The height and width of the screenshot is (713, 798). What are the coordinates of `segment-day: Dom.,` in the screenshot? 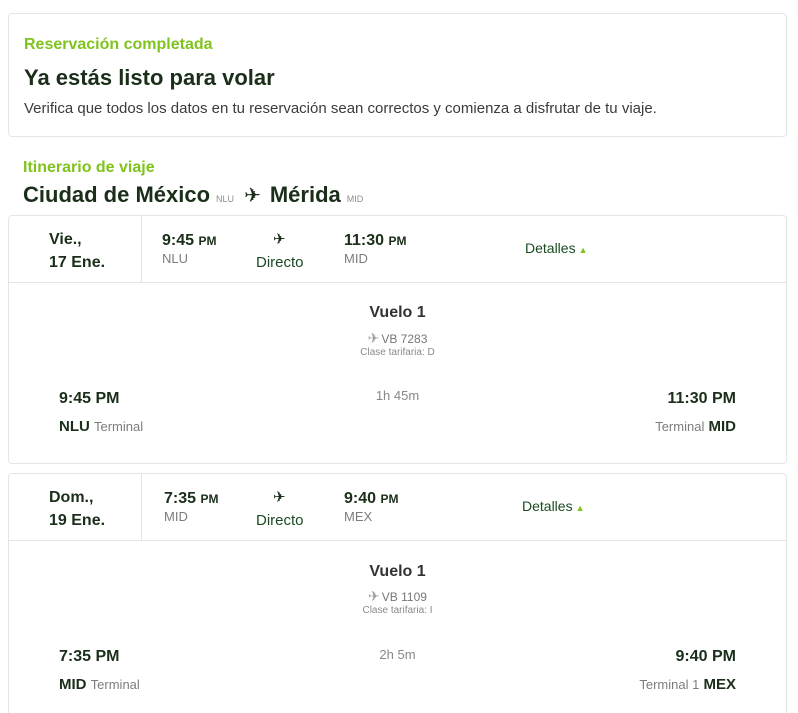 It's located at (71, 497).